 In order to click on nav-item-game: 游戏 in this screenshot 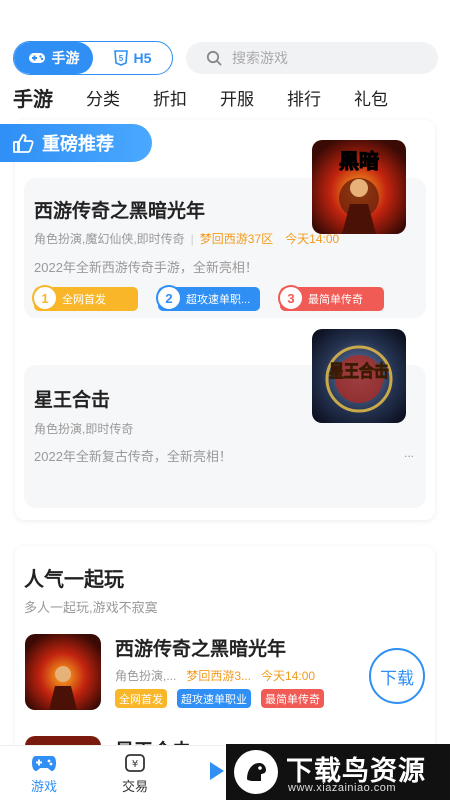, I will do `click(44, 773)`.